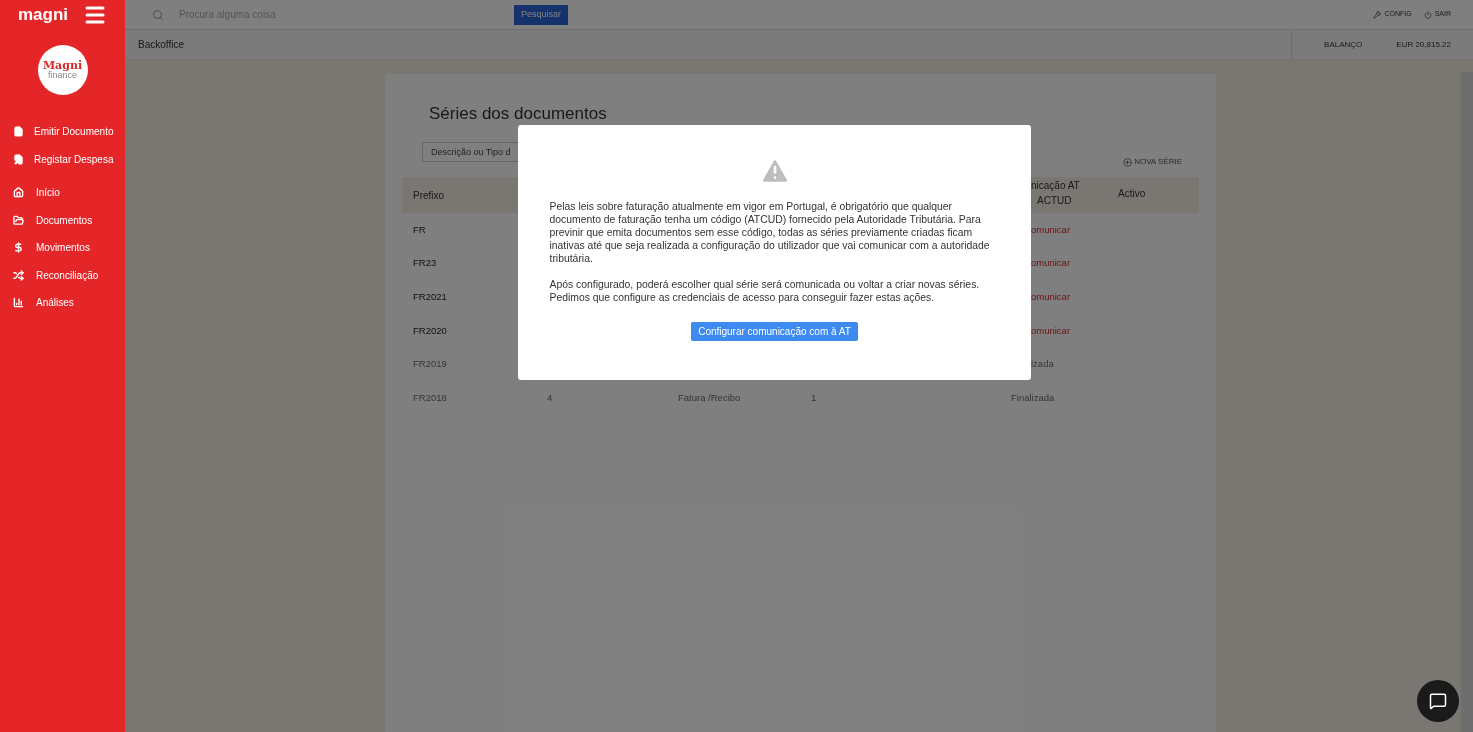  Describe the element at coordinates (1055, 193) in the screenshot. I see `column-header: nicação AT ACTUD` at that location.